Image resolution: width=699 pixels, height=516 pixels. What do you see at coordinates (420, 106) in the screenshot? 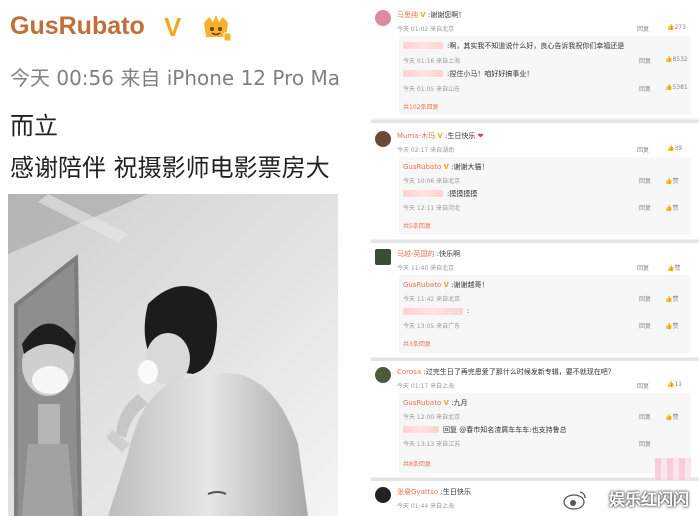
I see `more-replies-link: 共102条回复` at bounding box center [420, 106].